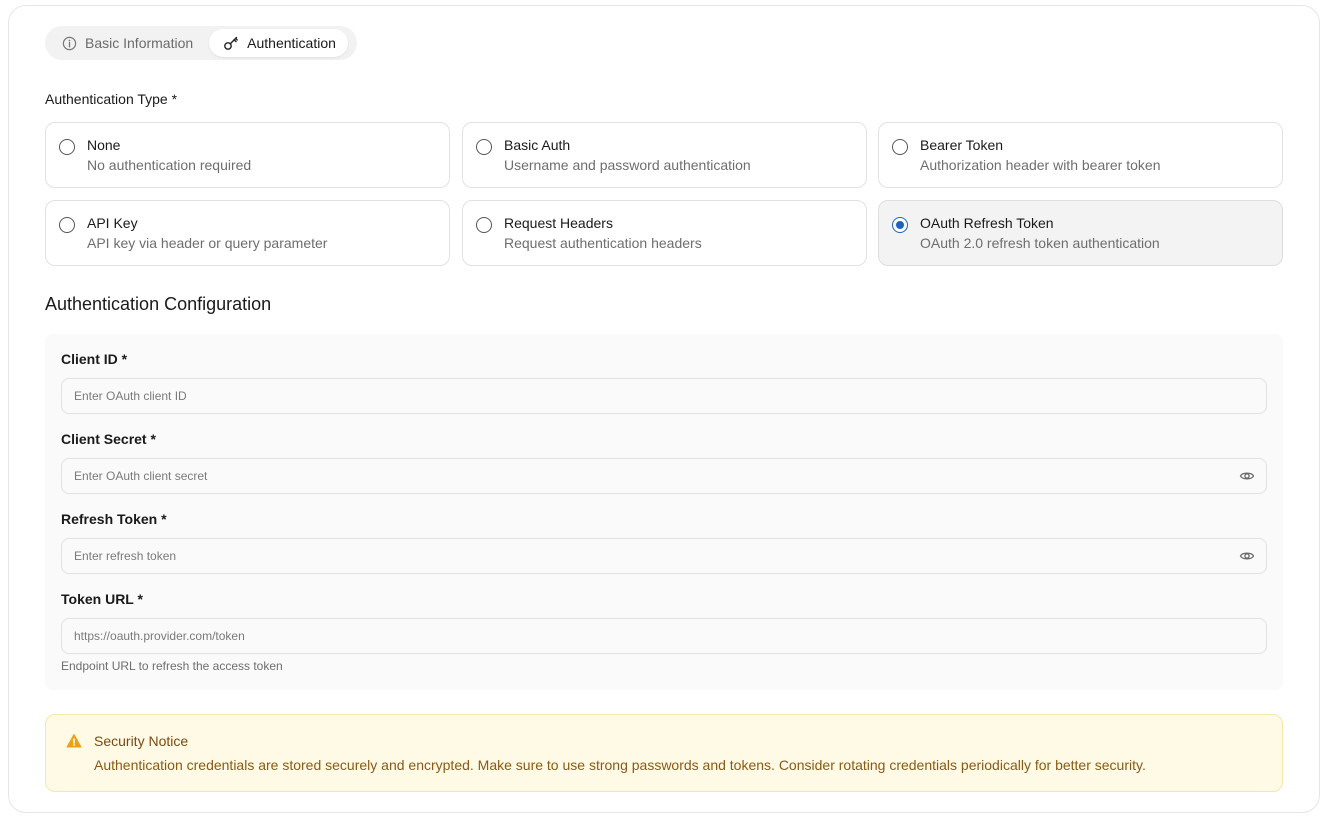  Describe the element at coordinates (102, 599) in the screenshot. I see `token-url-label: Token URL *` at that location.